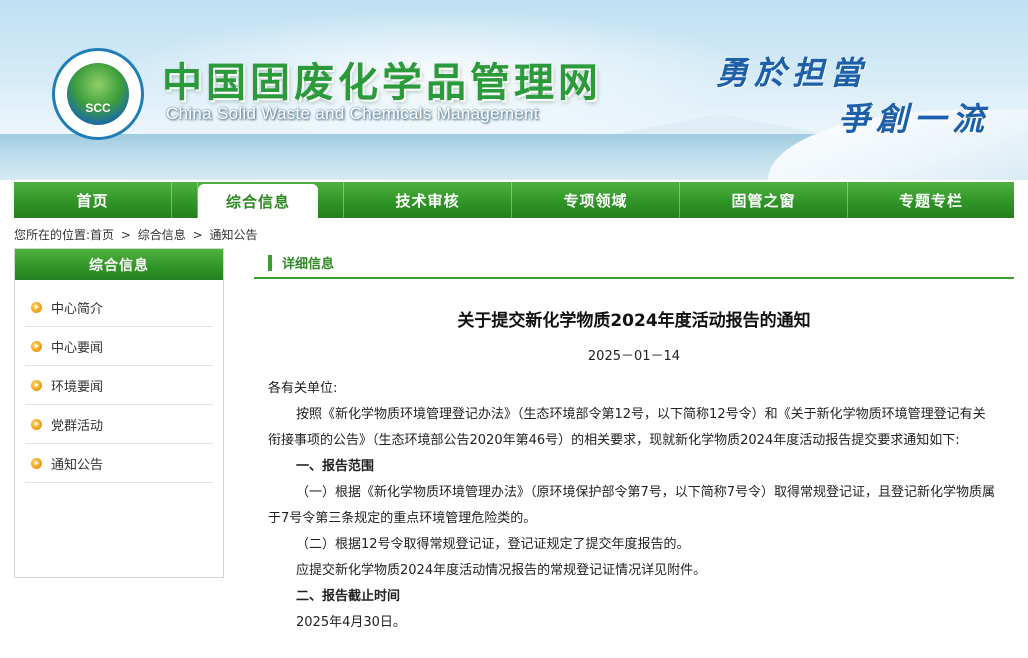  I want to click on sidebar-item-center-news: 中心要闻, so click(119, 346).